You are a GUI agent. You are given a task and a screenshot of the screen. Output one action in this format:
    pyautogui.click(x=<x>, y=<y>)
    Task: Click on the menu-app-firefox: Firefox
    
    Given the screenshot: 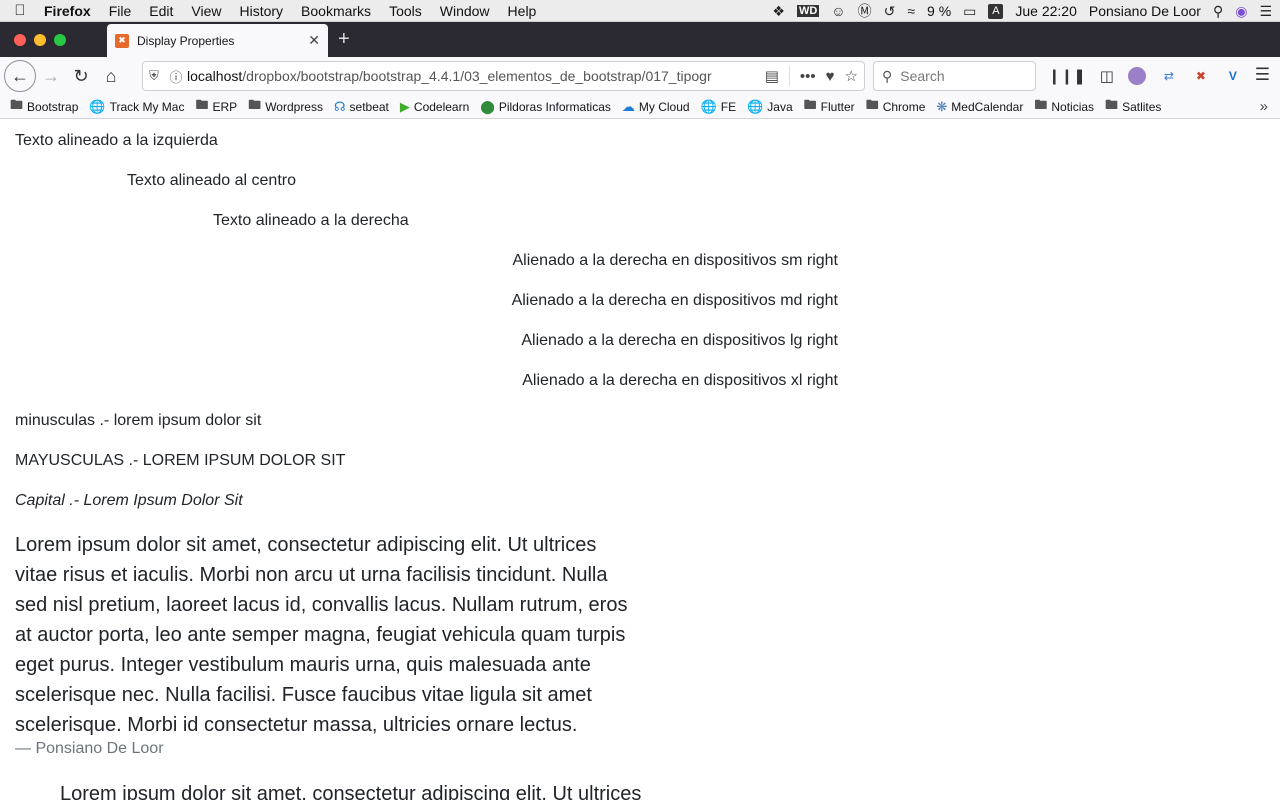 What is the action you would take?
    pyautogui.click(x=70, y=11)
    